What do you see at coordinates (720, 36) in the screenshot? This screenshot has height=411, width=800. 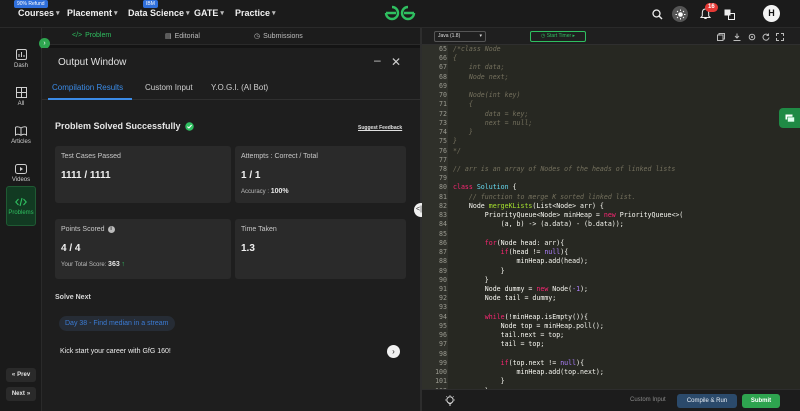 I see `copy-icon` at bounding box center [720, 36].